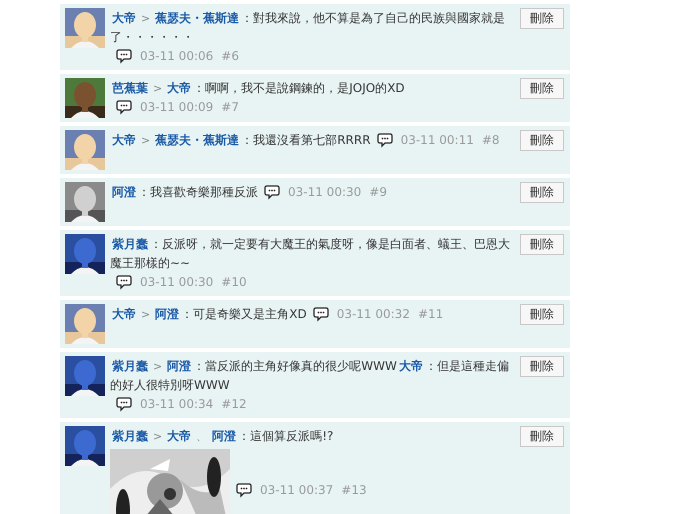 The image size is (689, 514). I want to click on floor-number: #11, so click(431, 314).